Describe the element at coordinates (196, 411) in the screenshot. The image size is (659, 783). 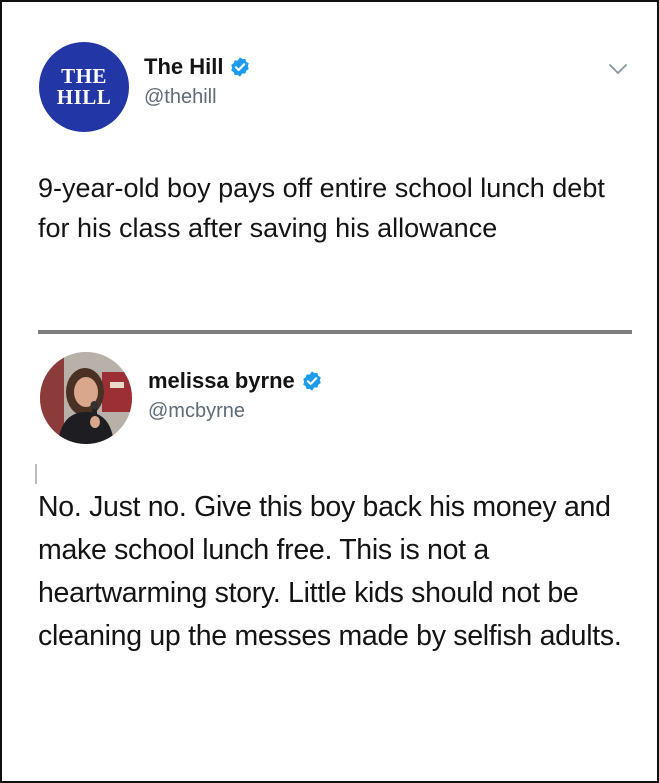
I see `mcbyrne-handle: @mcbyrne` at that location.